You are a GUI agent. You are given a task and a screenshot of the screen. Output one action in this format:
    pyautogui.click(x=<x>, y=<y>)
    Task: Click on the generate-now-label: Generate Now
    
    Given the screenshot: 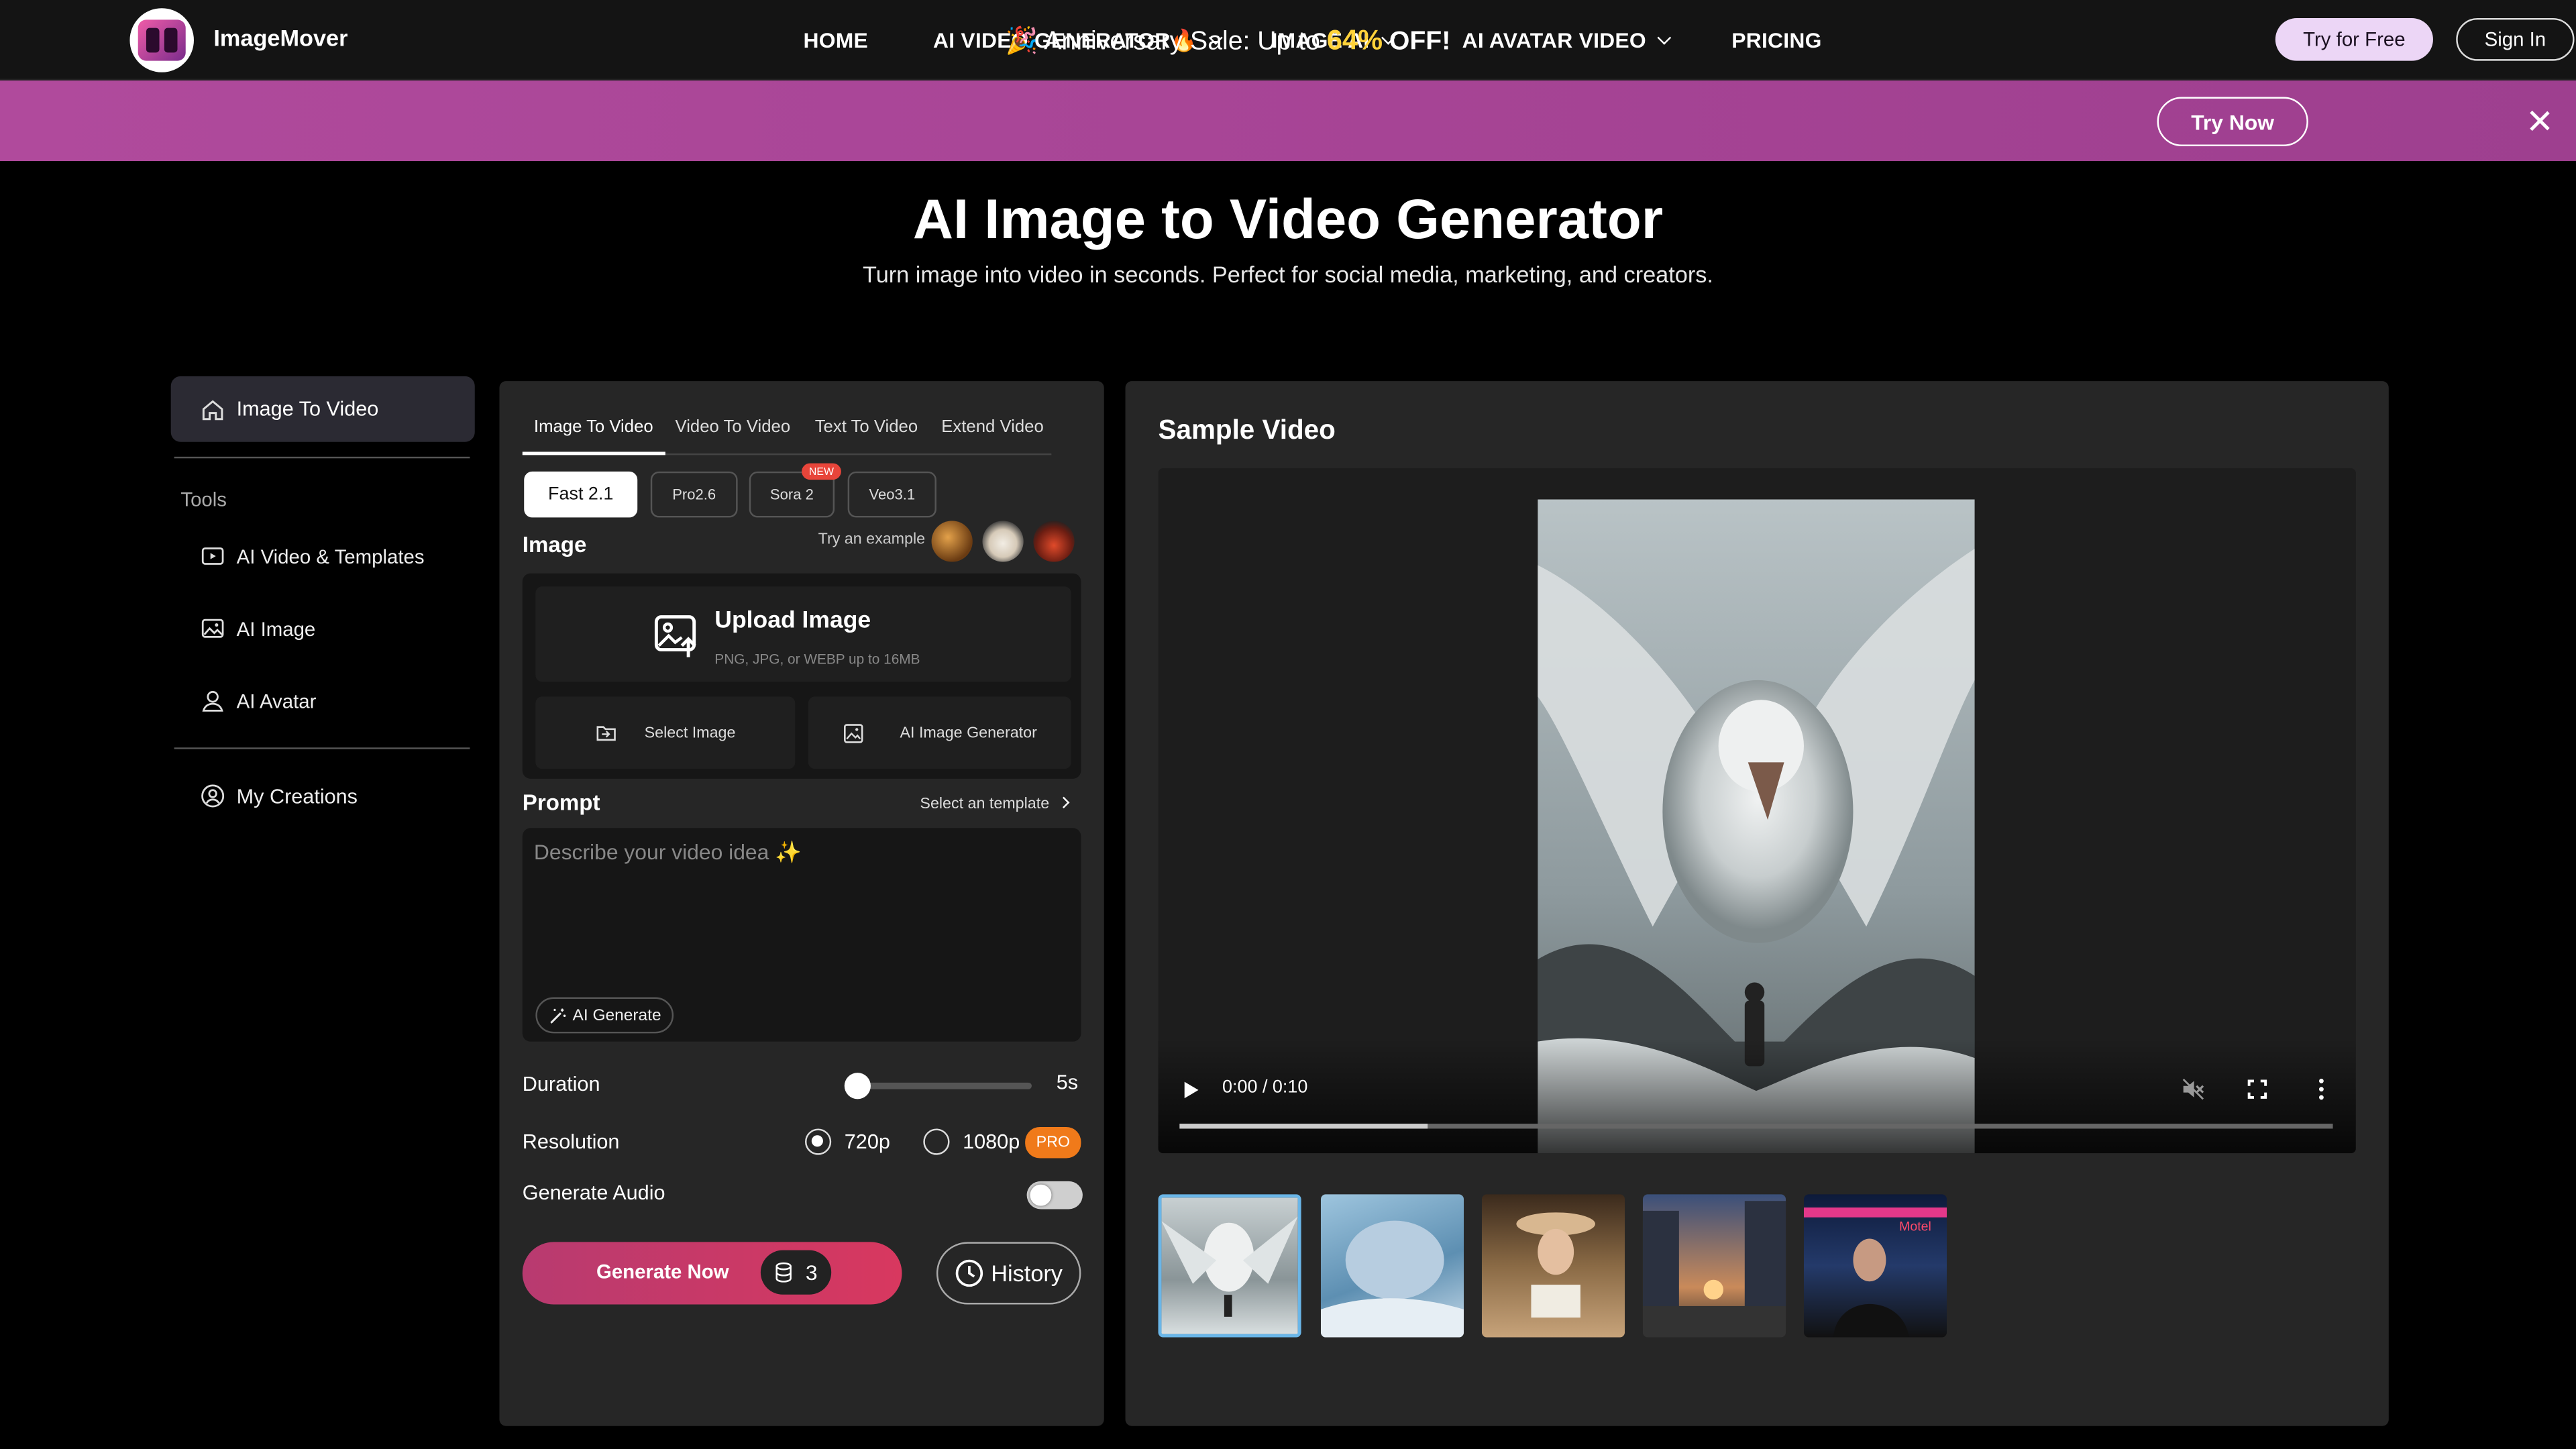 What is the action you would take?
    pyautogui.click(x=662, y=1271)
    